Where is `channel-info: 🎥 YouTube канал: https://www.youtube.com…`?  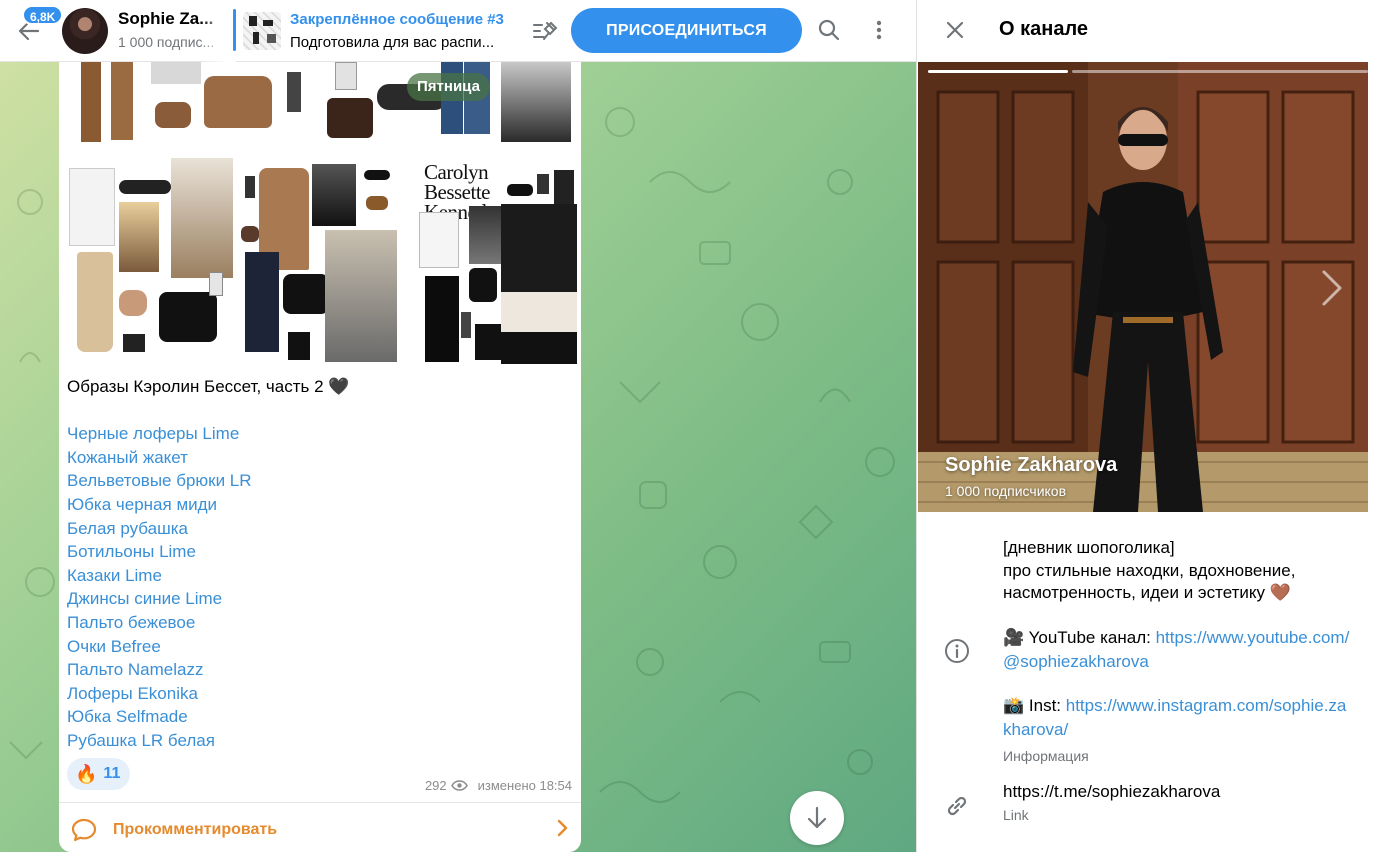
channel-info: 🎥 YouTube канал: https://www.youtube.com… is located at coordinates (1178, 697).